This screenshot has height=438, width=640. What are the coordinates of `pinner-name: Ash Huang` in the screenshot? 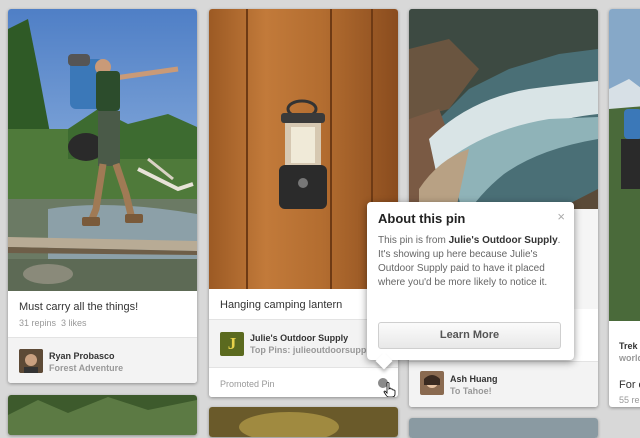 It's located at (474, 379).